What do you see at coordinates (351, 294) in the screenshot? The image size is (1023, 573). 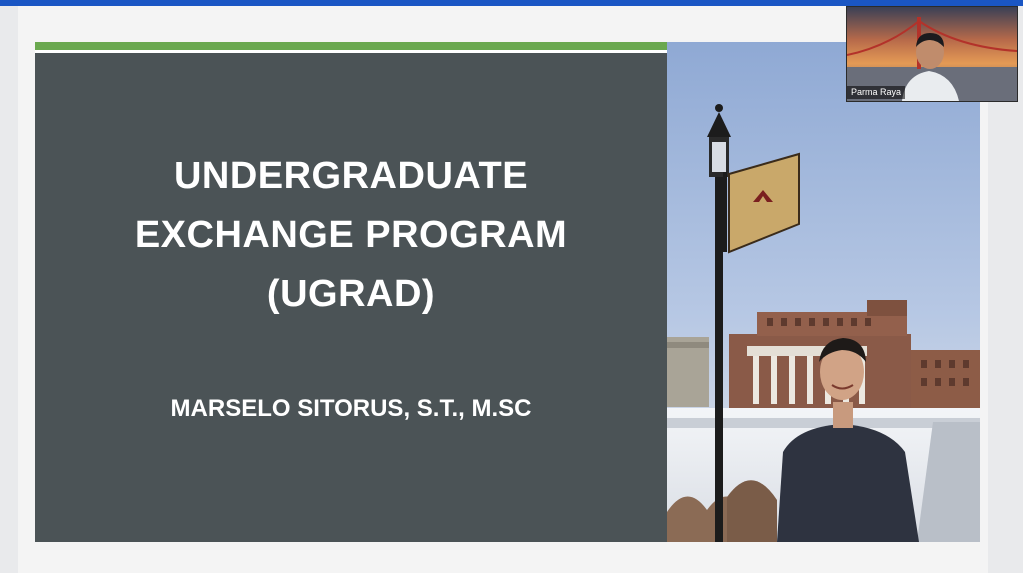 I see `slide-title-line-3: (UGRAD)` at bounding box center [351, 294].